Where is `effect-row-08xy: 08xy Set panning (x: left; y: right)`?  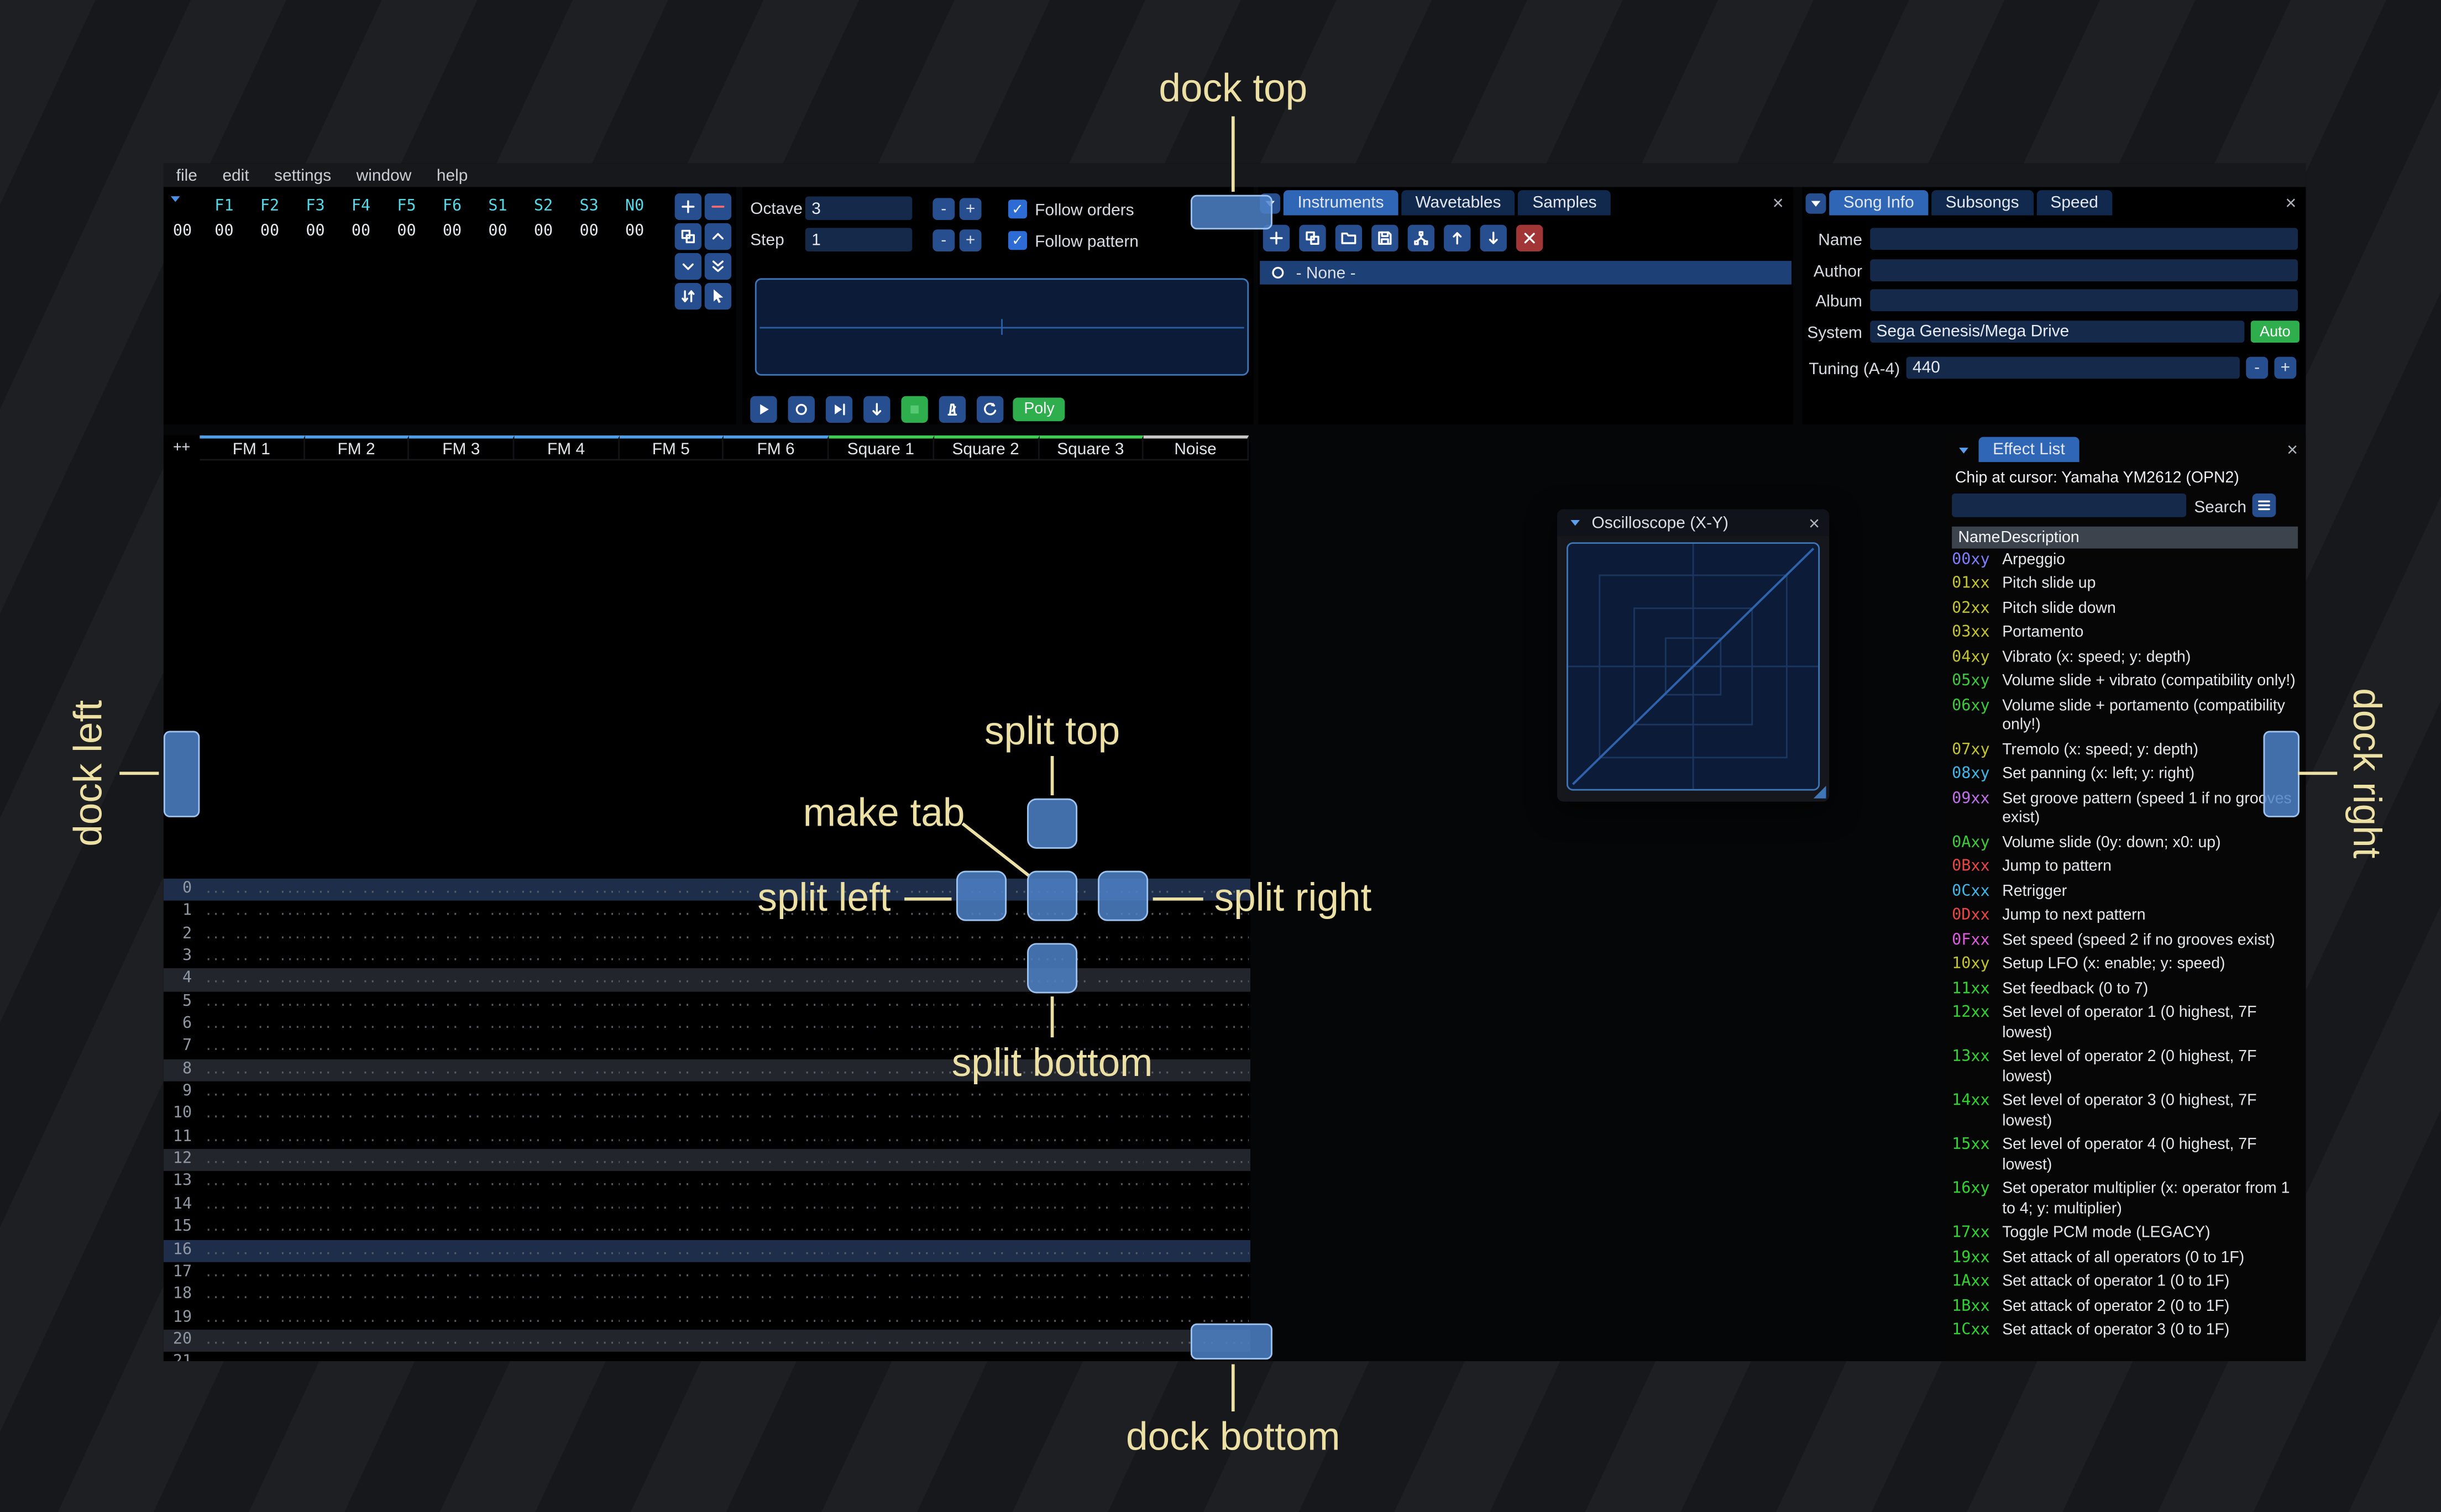
effect-row-08xy: 08xy Set panning (x: left; y: right) is located at coordinates (2125, 775).